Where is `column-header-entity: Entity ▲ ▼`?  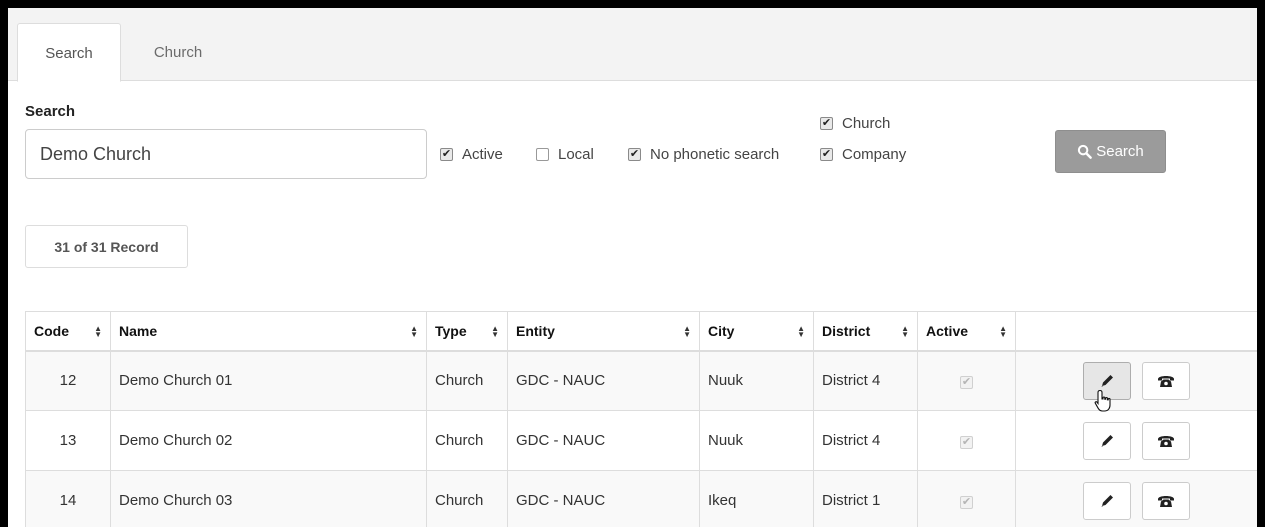 column-header-entity: Entity ▲ ▼ is located at coordinates (603, 331).